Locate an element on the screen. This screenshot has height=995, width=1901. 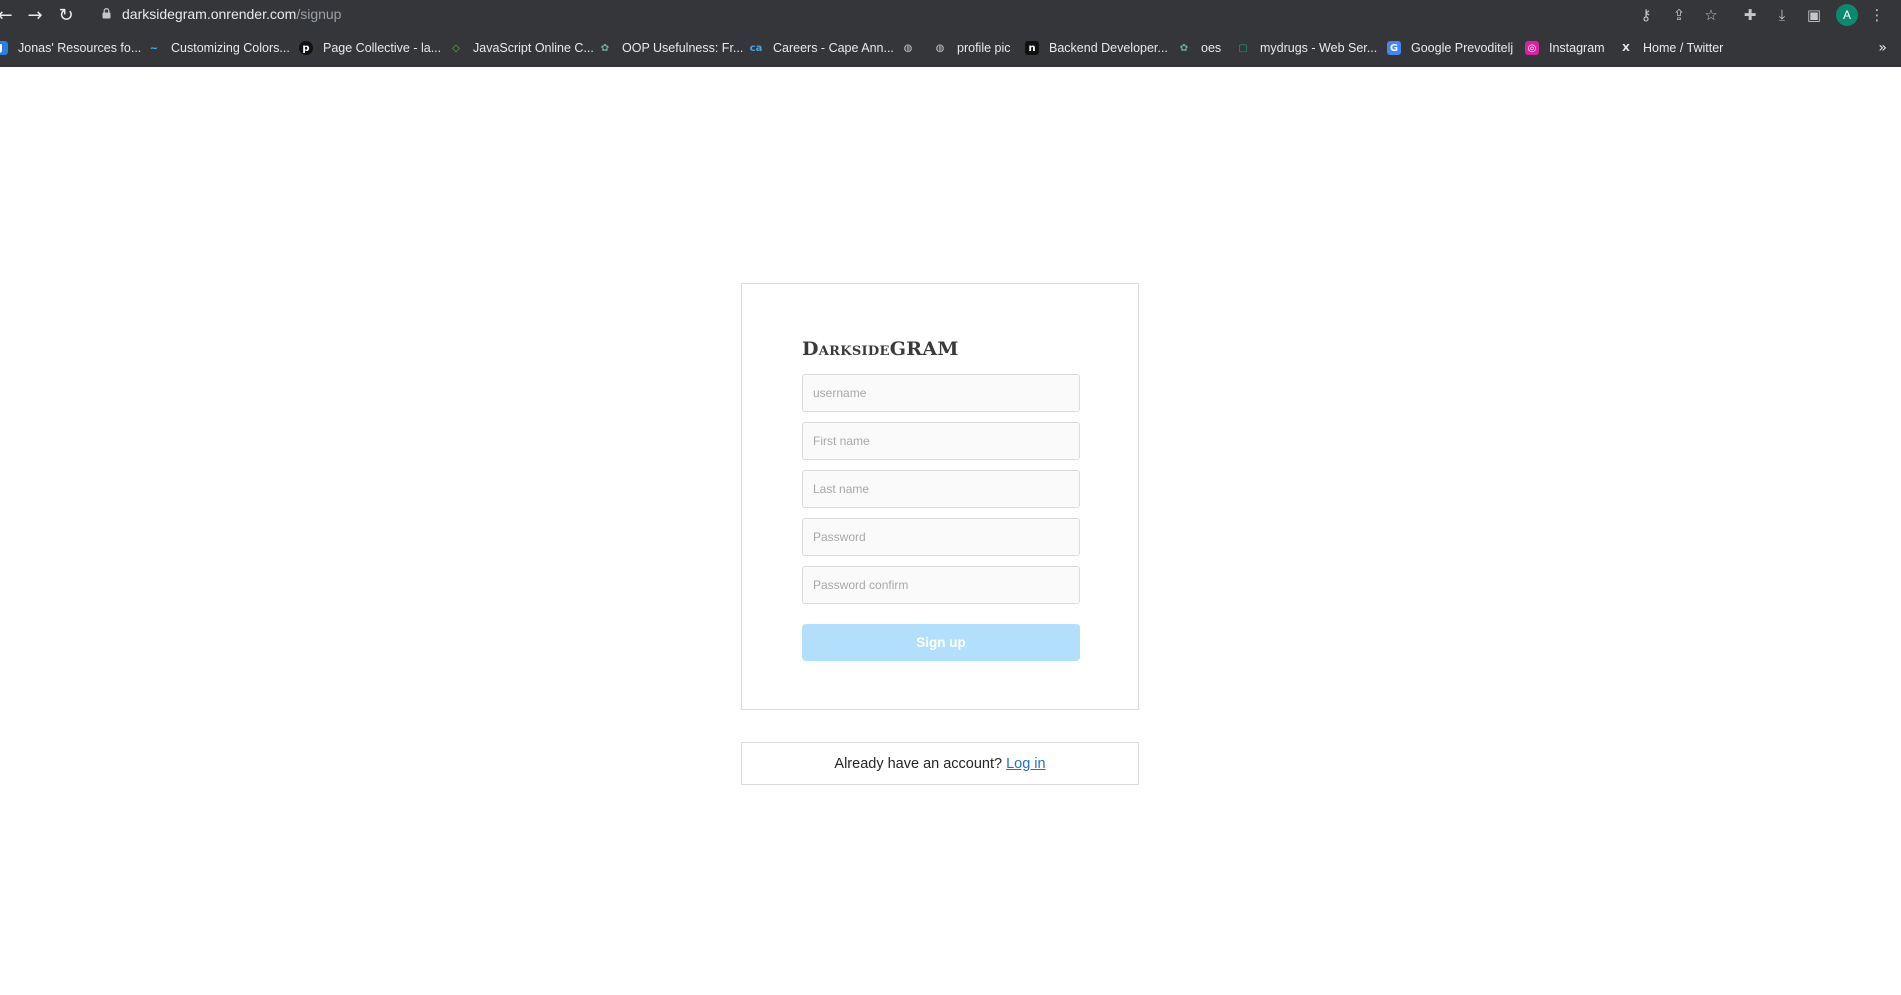
address-bar: darksidegram.onrender.com/signup is located at coordinates (938, 15).